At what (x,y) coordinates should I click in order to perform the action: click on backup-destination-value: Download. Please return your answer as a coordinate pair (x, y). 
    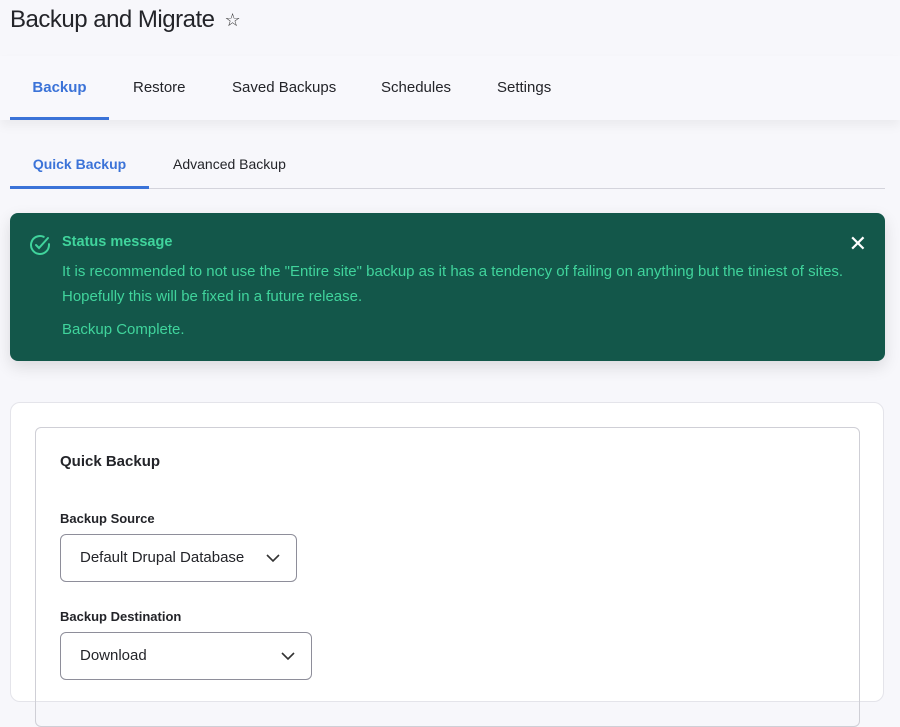
    Looking at the image, I should click on (113, 655).